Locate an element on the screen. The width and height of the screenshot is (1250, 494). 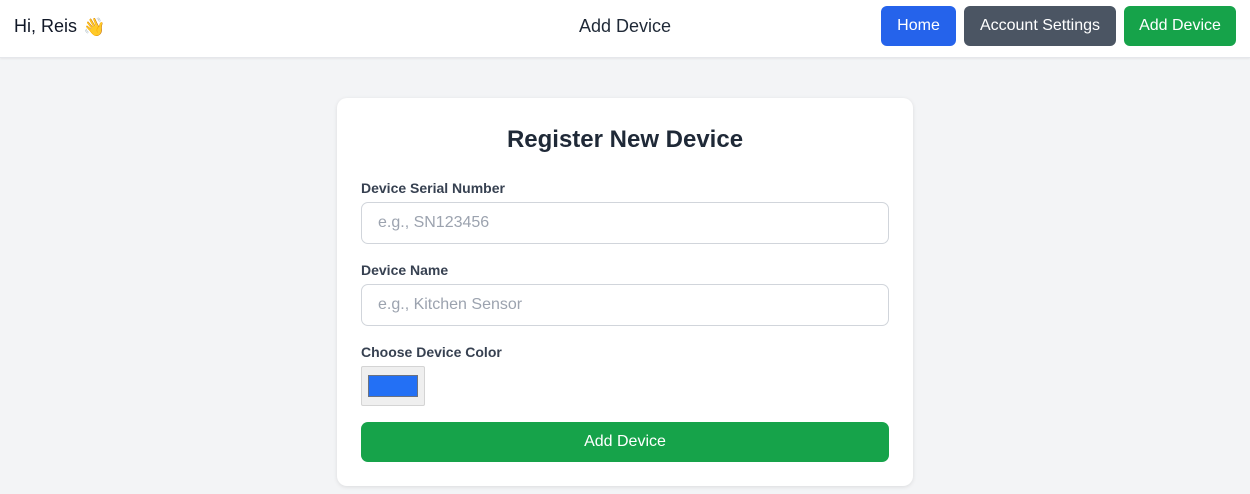
user-greeting: Hi, Reis 👋 is located at coordinates (59, 26).